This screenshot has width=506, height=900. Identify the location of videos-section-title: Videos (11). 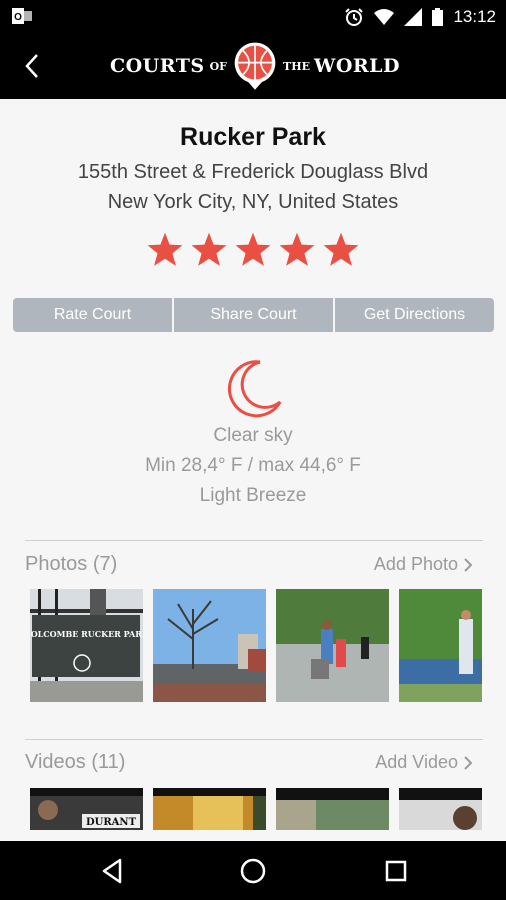
(75, 762).